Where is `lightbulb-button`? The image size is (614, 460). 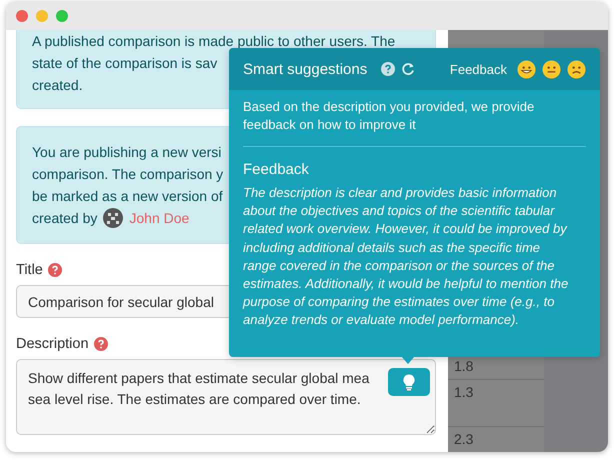
lightbulb-button is located at coordinates (409, 382).